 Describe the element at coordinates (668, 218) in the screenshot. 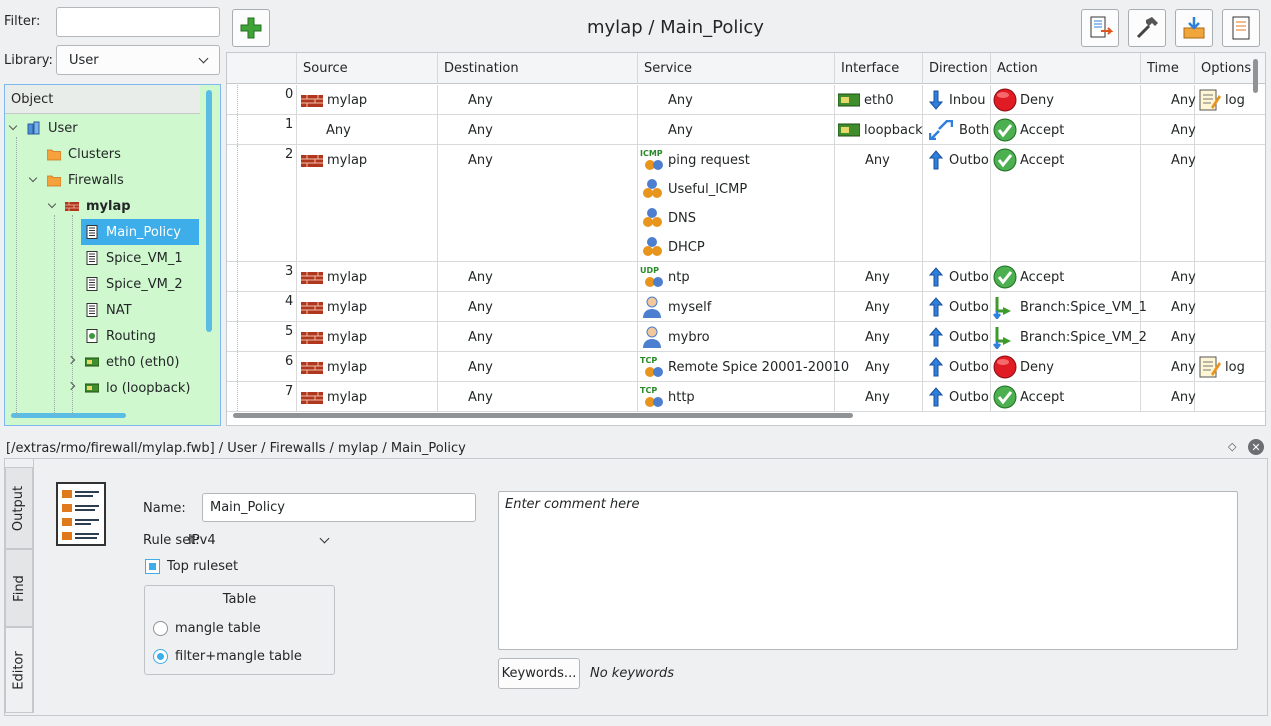

I see `rule-service: DNS` at that location.